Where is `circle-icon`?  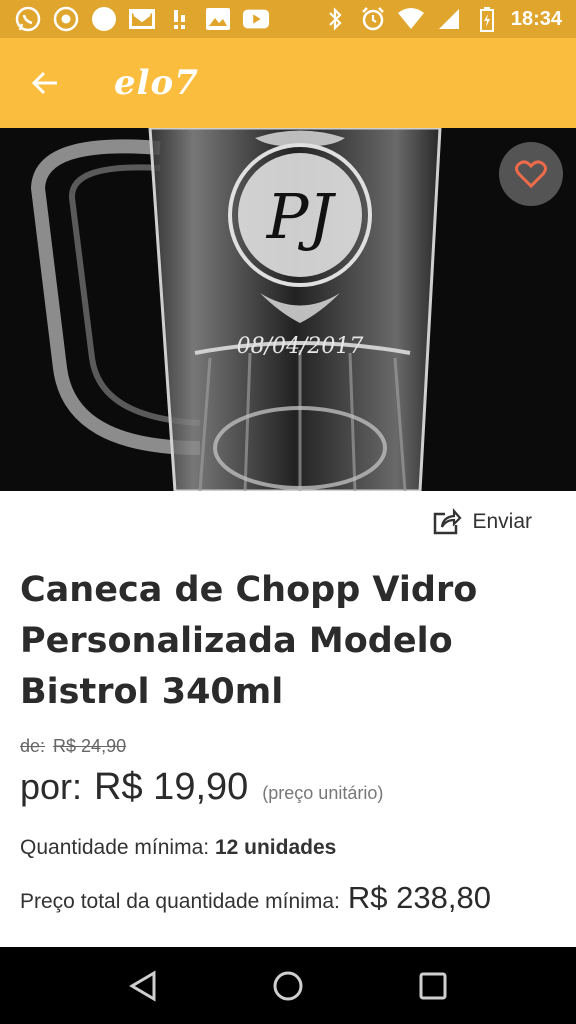
circle-icon is located at coordinates (104, 19).